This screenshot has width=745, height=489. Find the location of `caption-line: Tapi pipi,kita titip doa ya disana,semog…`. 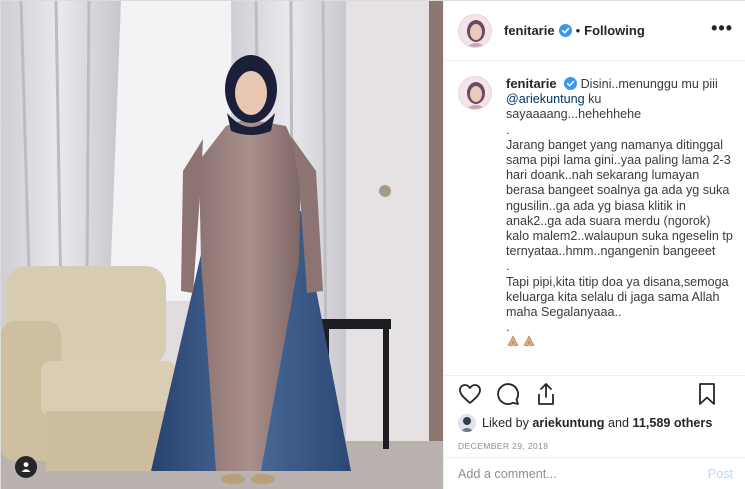

caption-line: Tapi pipi,kita titip doa ya disana,semog… is located at coordinates (617, 297).